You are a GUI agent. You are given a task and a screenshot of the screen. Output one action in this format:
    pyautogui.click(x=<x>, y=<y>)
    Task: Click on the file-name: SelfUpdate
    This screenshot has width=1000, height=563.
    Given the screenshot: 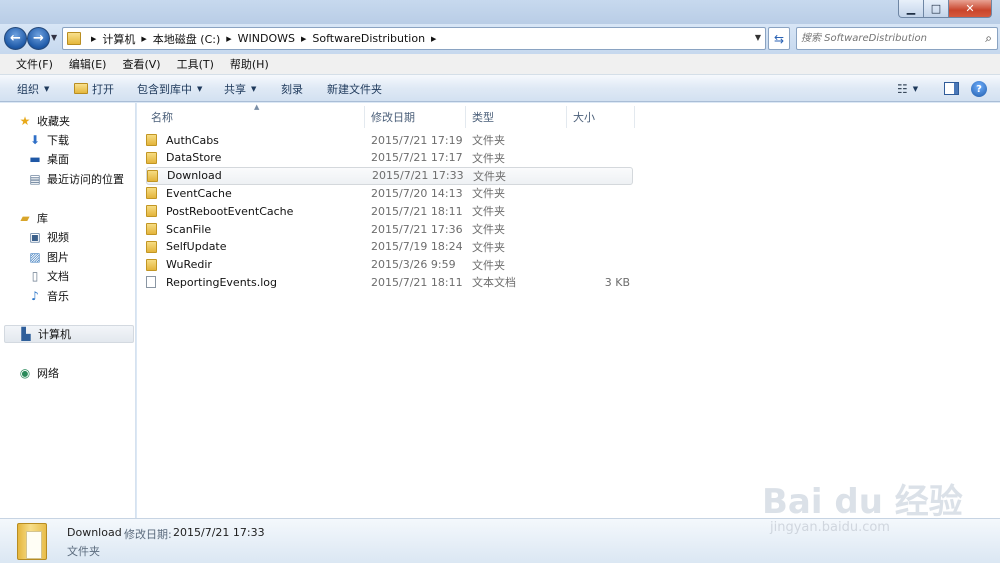 What is the action you would take?
    pyautogui.click(x=196, y=247)
    